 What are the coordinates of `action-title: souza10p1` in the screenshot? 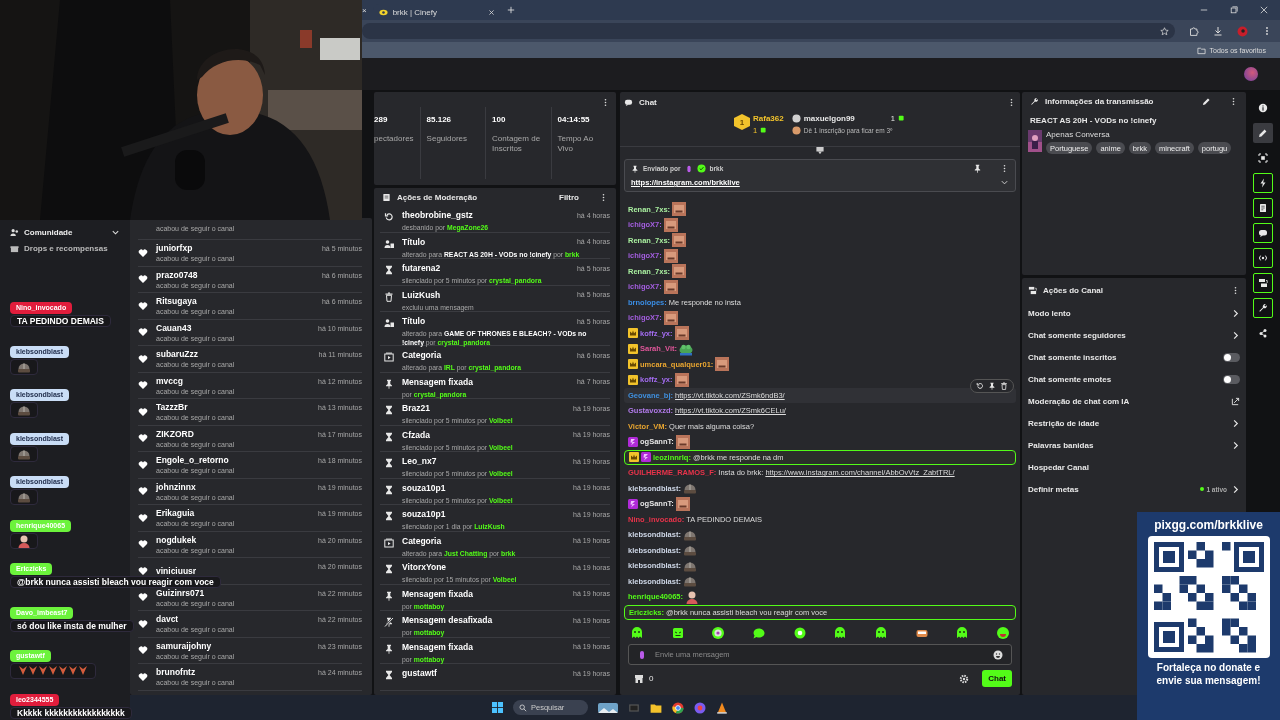 It's located at (424, 514).